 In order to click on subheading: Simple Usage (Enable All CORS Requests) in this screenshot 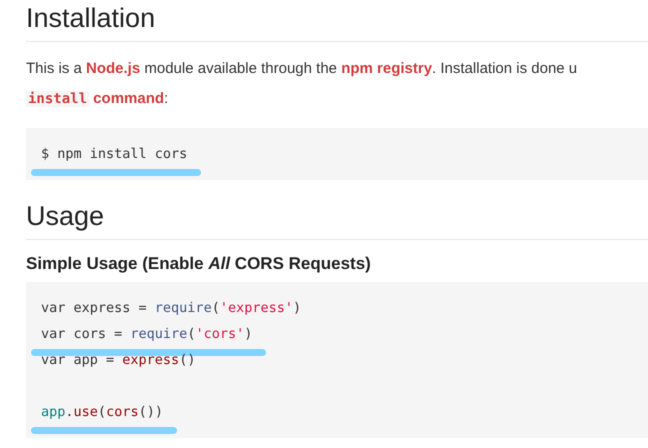, I will do `click(199, 264)`.